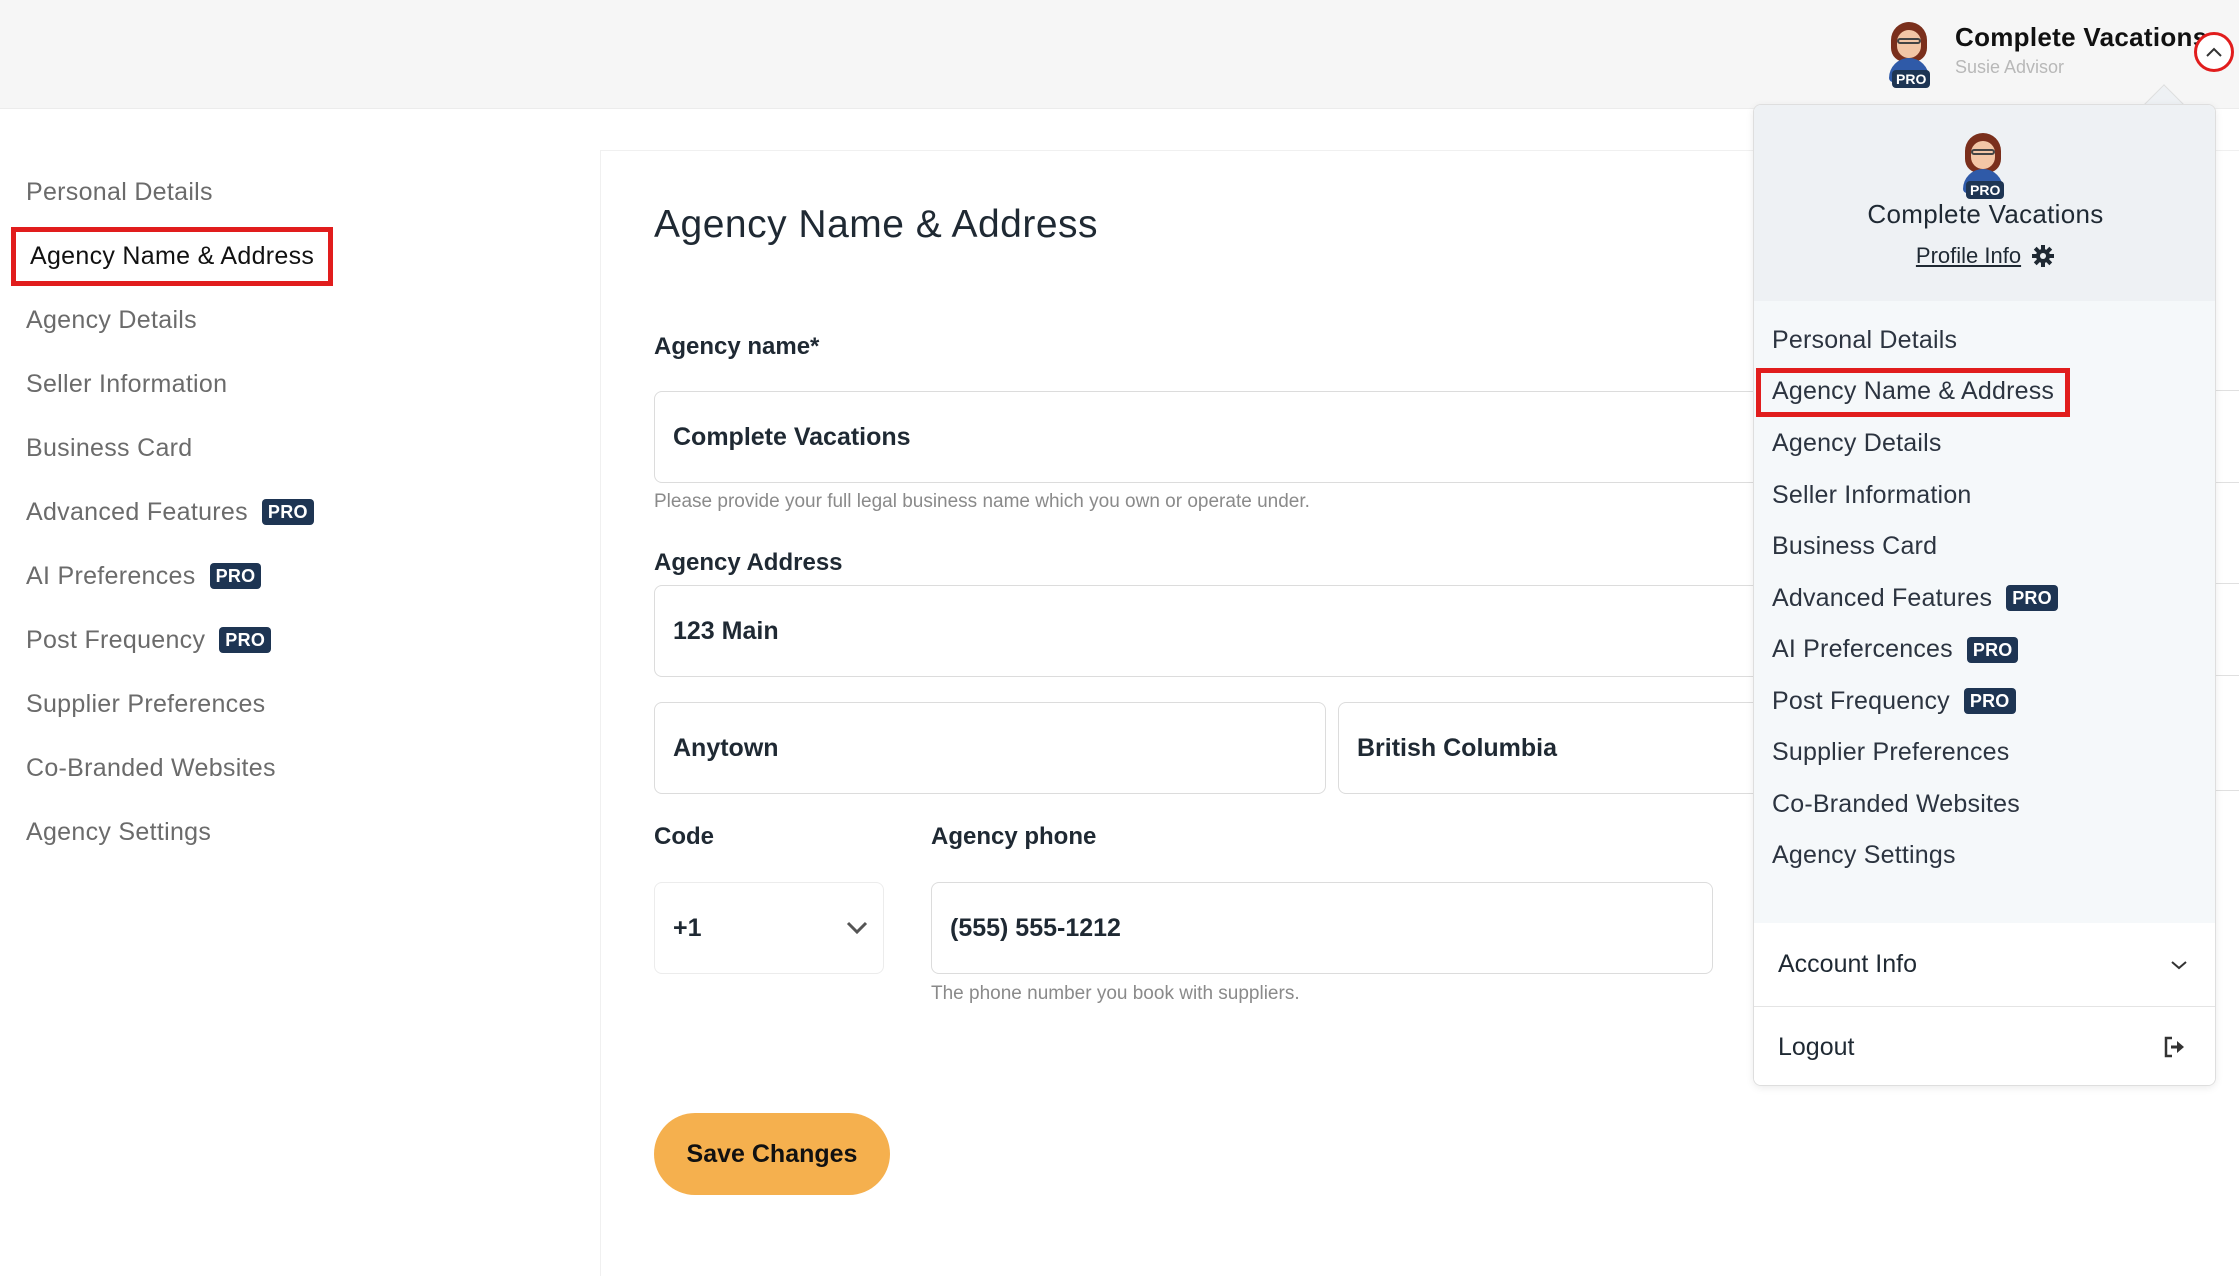 This screenshot has width=2239, height=1276. What do you see at coordinates (1872, 494) in the screenshot?
I see `dropdown-item-label: Seller Information` at bounding box center [1872, 494].